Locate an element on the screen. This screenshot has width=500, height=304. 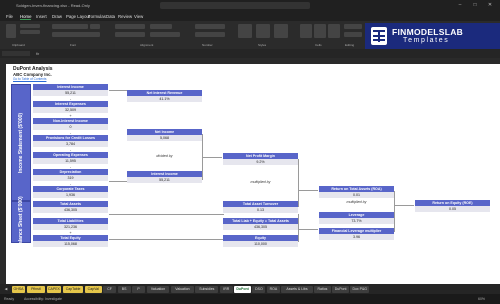
sheet-tab: CapTable is located at coordinates (73, 289).